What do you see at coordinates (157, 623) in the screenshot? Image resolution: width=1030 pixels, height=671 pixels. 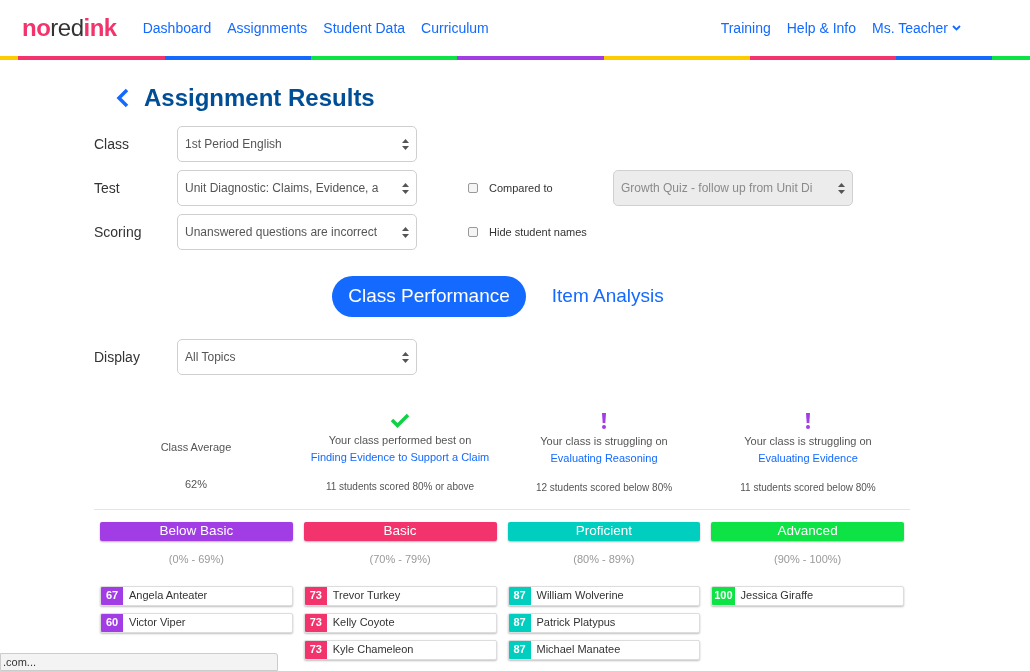 I see `student-name: Victor Viper` at bounding box center [157, 623].